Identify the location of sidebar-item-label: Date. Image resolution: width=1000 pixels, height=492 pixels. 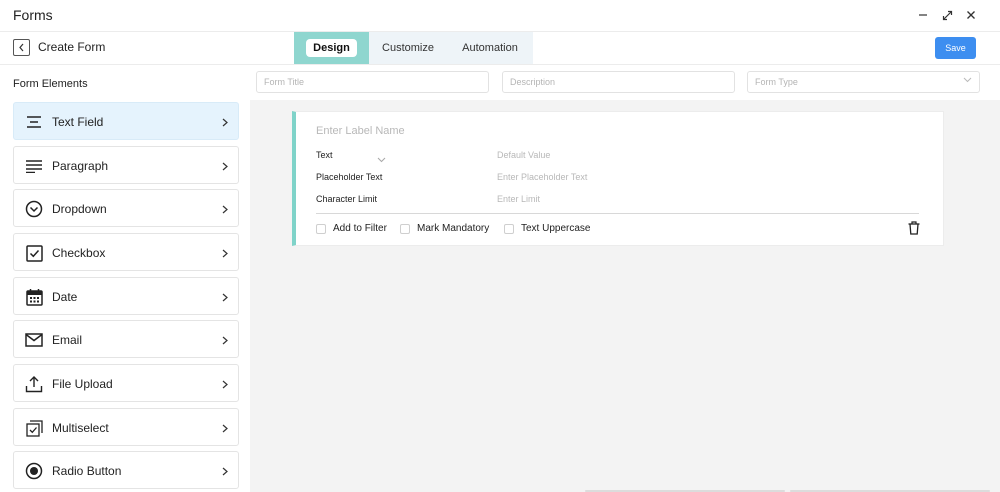
(65, 297).